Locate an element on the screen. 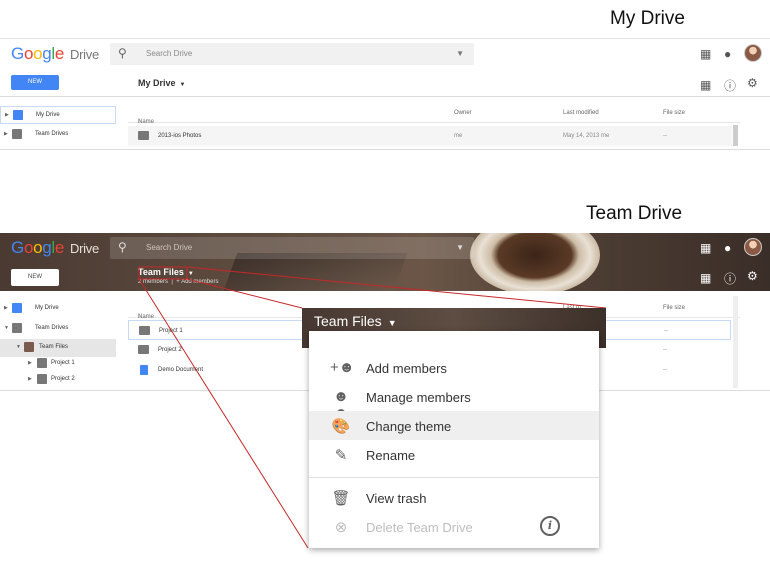 The width and height of the screenshot is (770, 565). menu-item-rename: ✎ Rename is located at coordinates (454, 454).